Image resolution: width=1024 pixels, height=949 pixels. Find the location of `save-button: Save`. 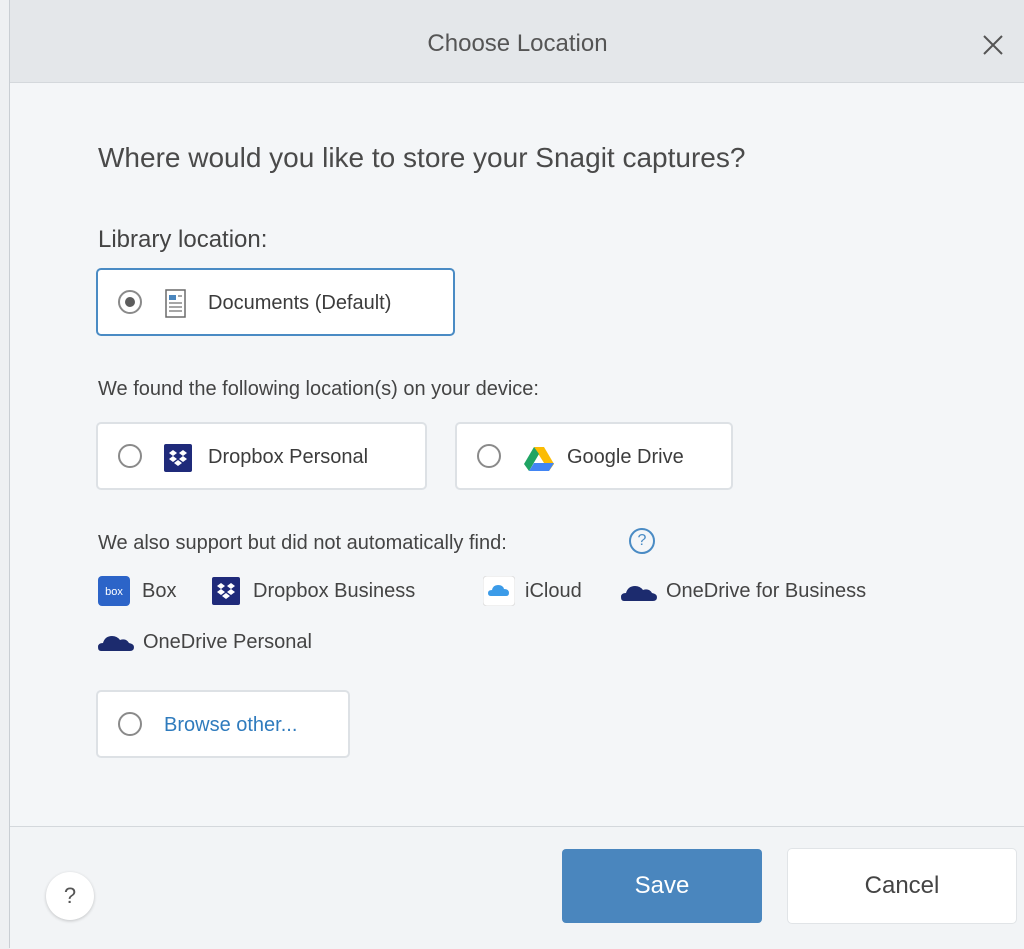

save-button: Save is located at coordinates (662, 886).